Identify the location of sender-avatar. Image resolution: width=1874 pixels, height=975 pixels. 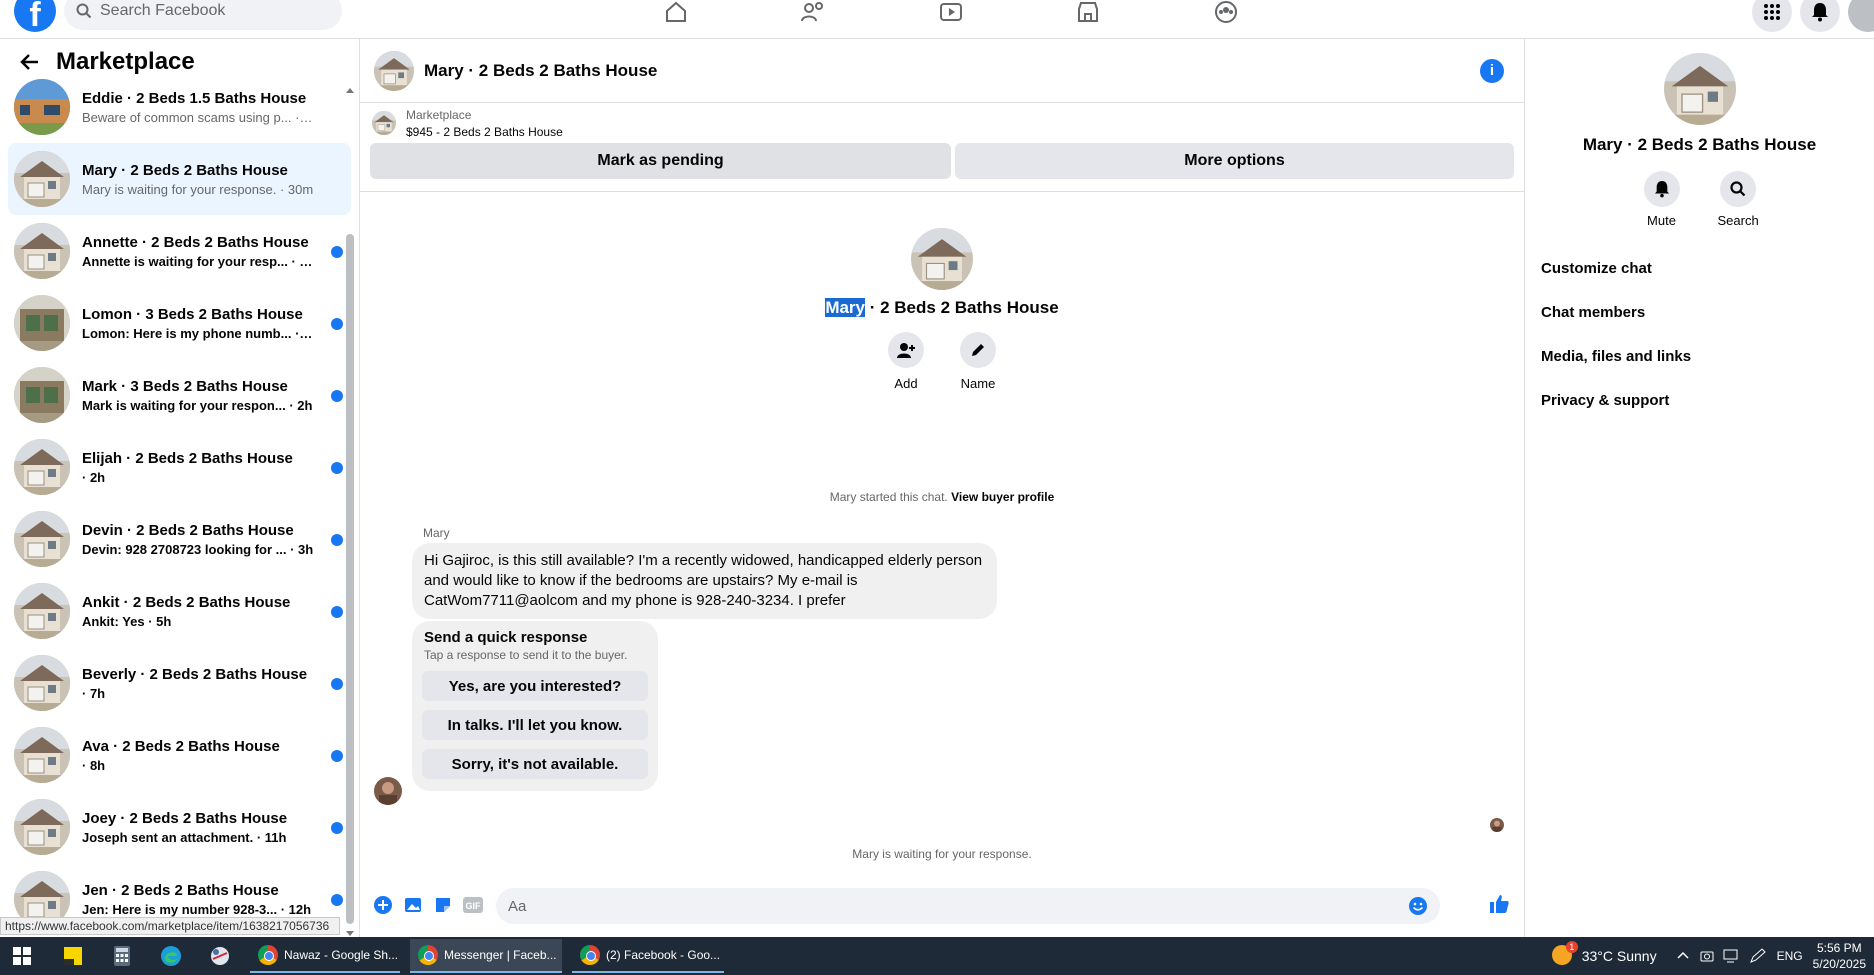
(388, 791).